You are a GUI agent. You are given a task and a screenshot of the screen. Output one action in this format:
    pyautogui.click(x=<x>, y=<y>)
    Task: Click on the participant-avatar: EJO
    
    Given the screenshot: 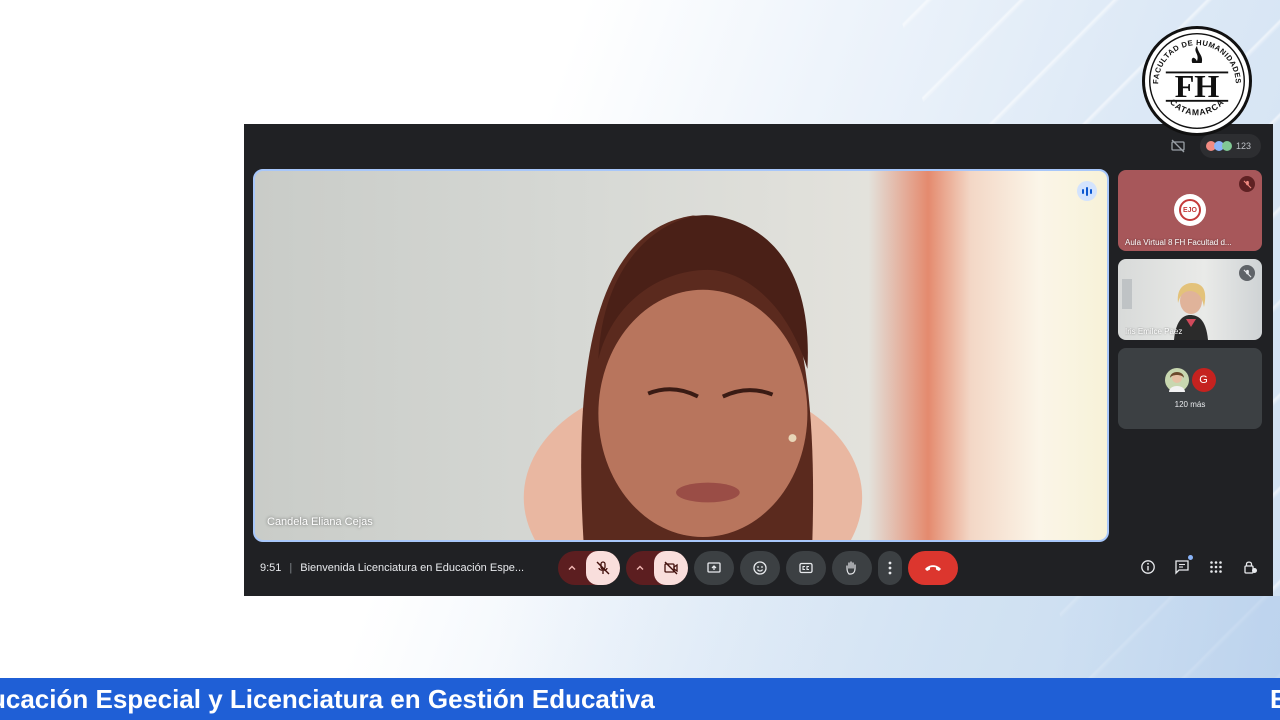 What is the action you would take?
    pyautogui.click(x=1190, y=210)
    